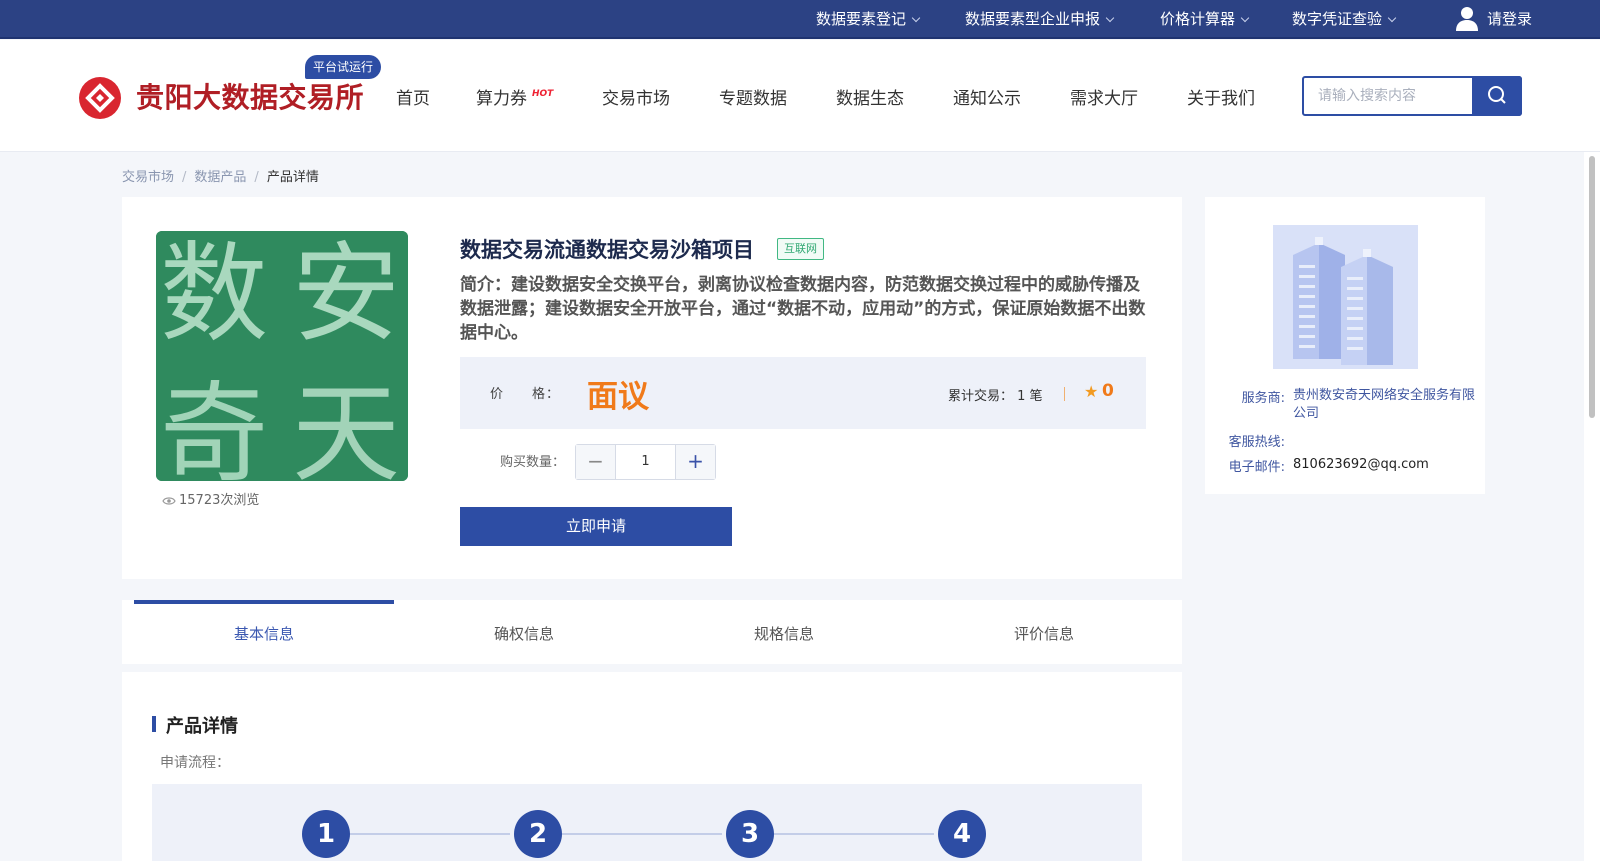 The image size is (1600, 861). I want to click on application-flow: 1 2 3 4, so click(647, 822).